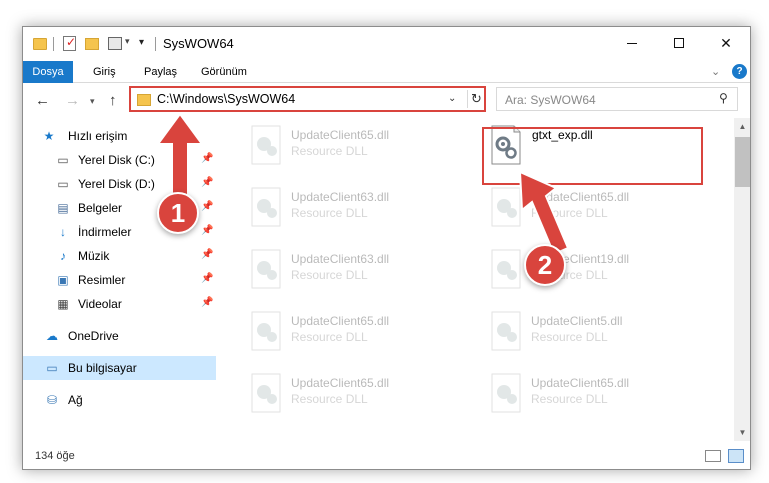 The height and width of the screenshot is (483, 769). I want to click on title-bar: ▾ ▾ SysWOW64 ✕, so click(386, 44).